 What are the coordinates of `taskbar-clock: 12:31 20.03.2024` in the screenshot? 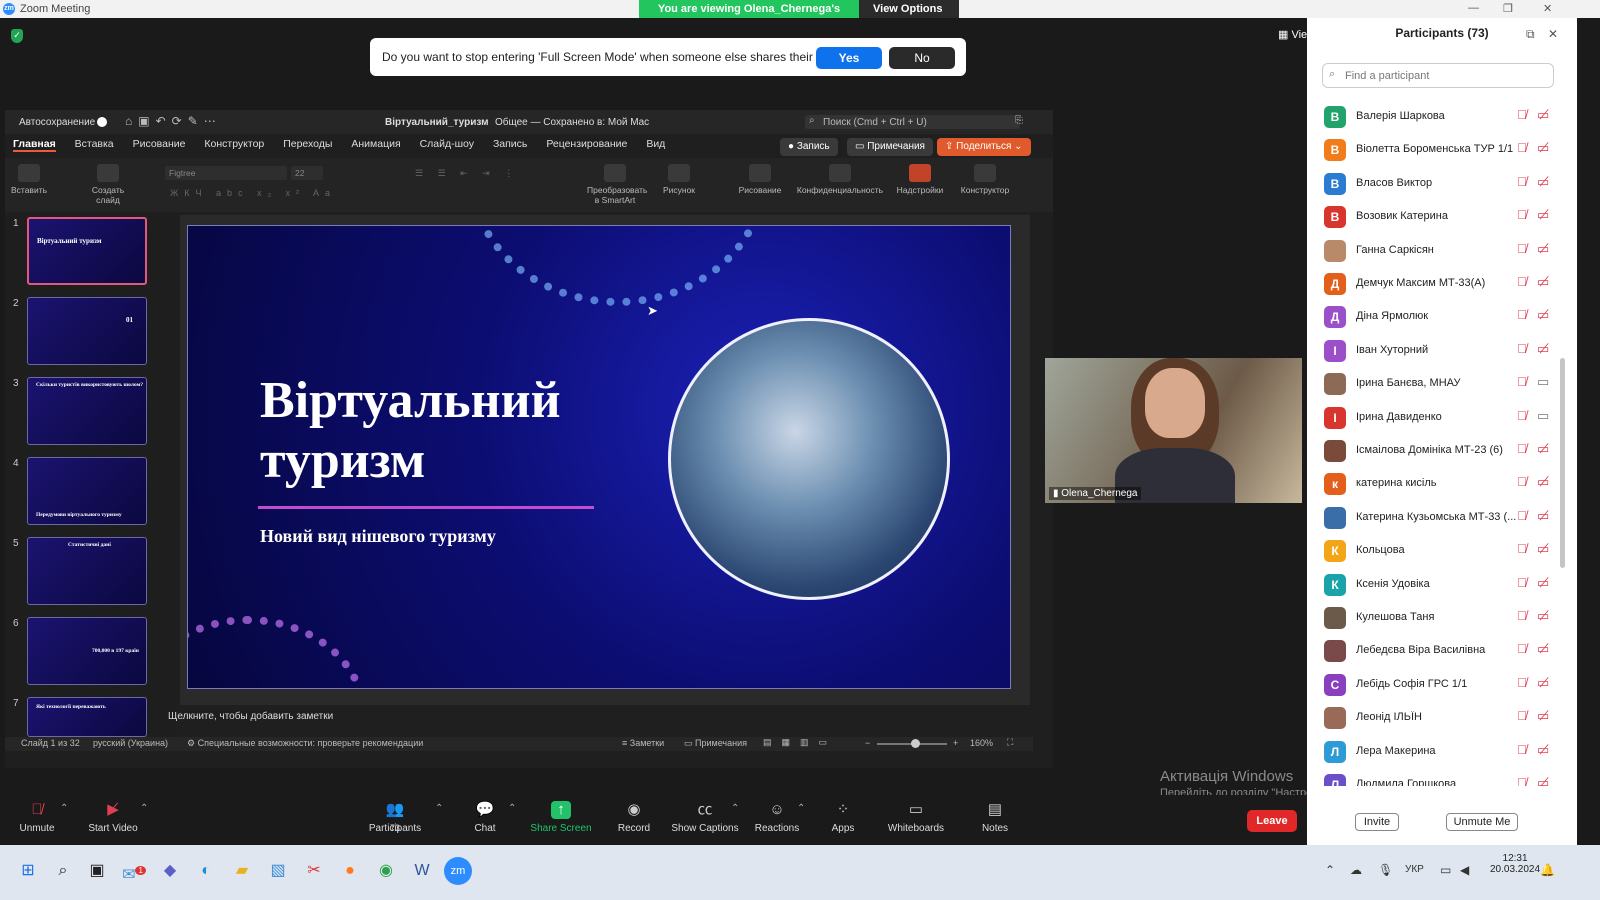 It's located at (1515, 864).